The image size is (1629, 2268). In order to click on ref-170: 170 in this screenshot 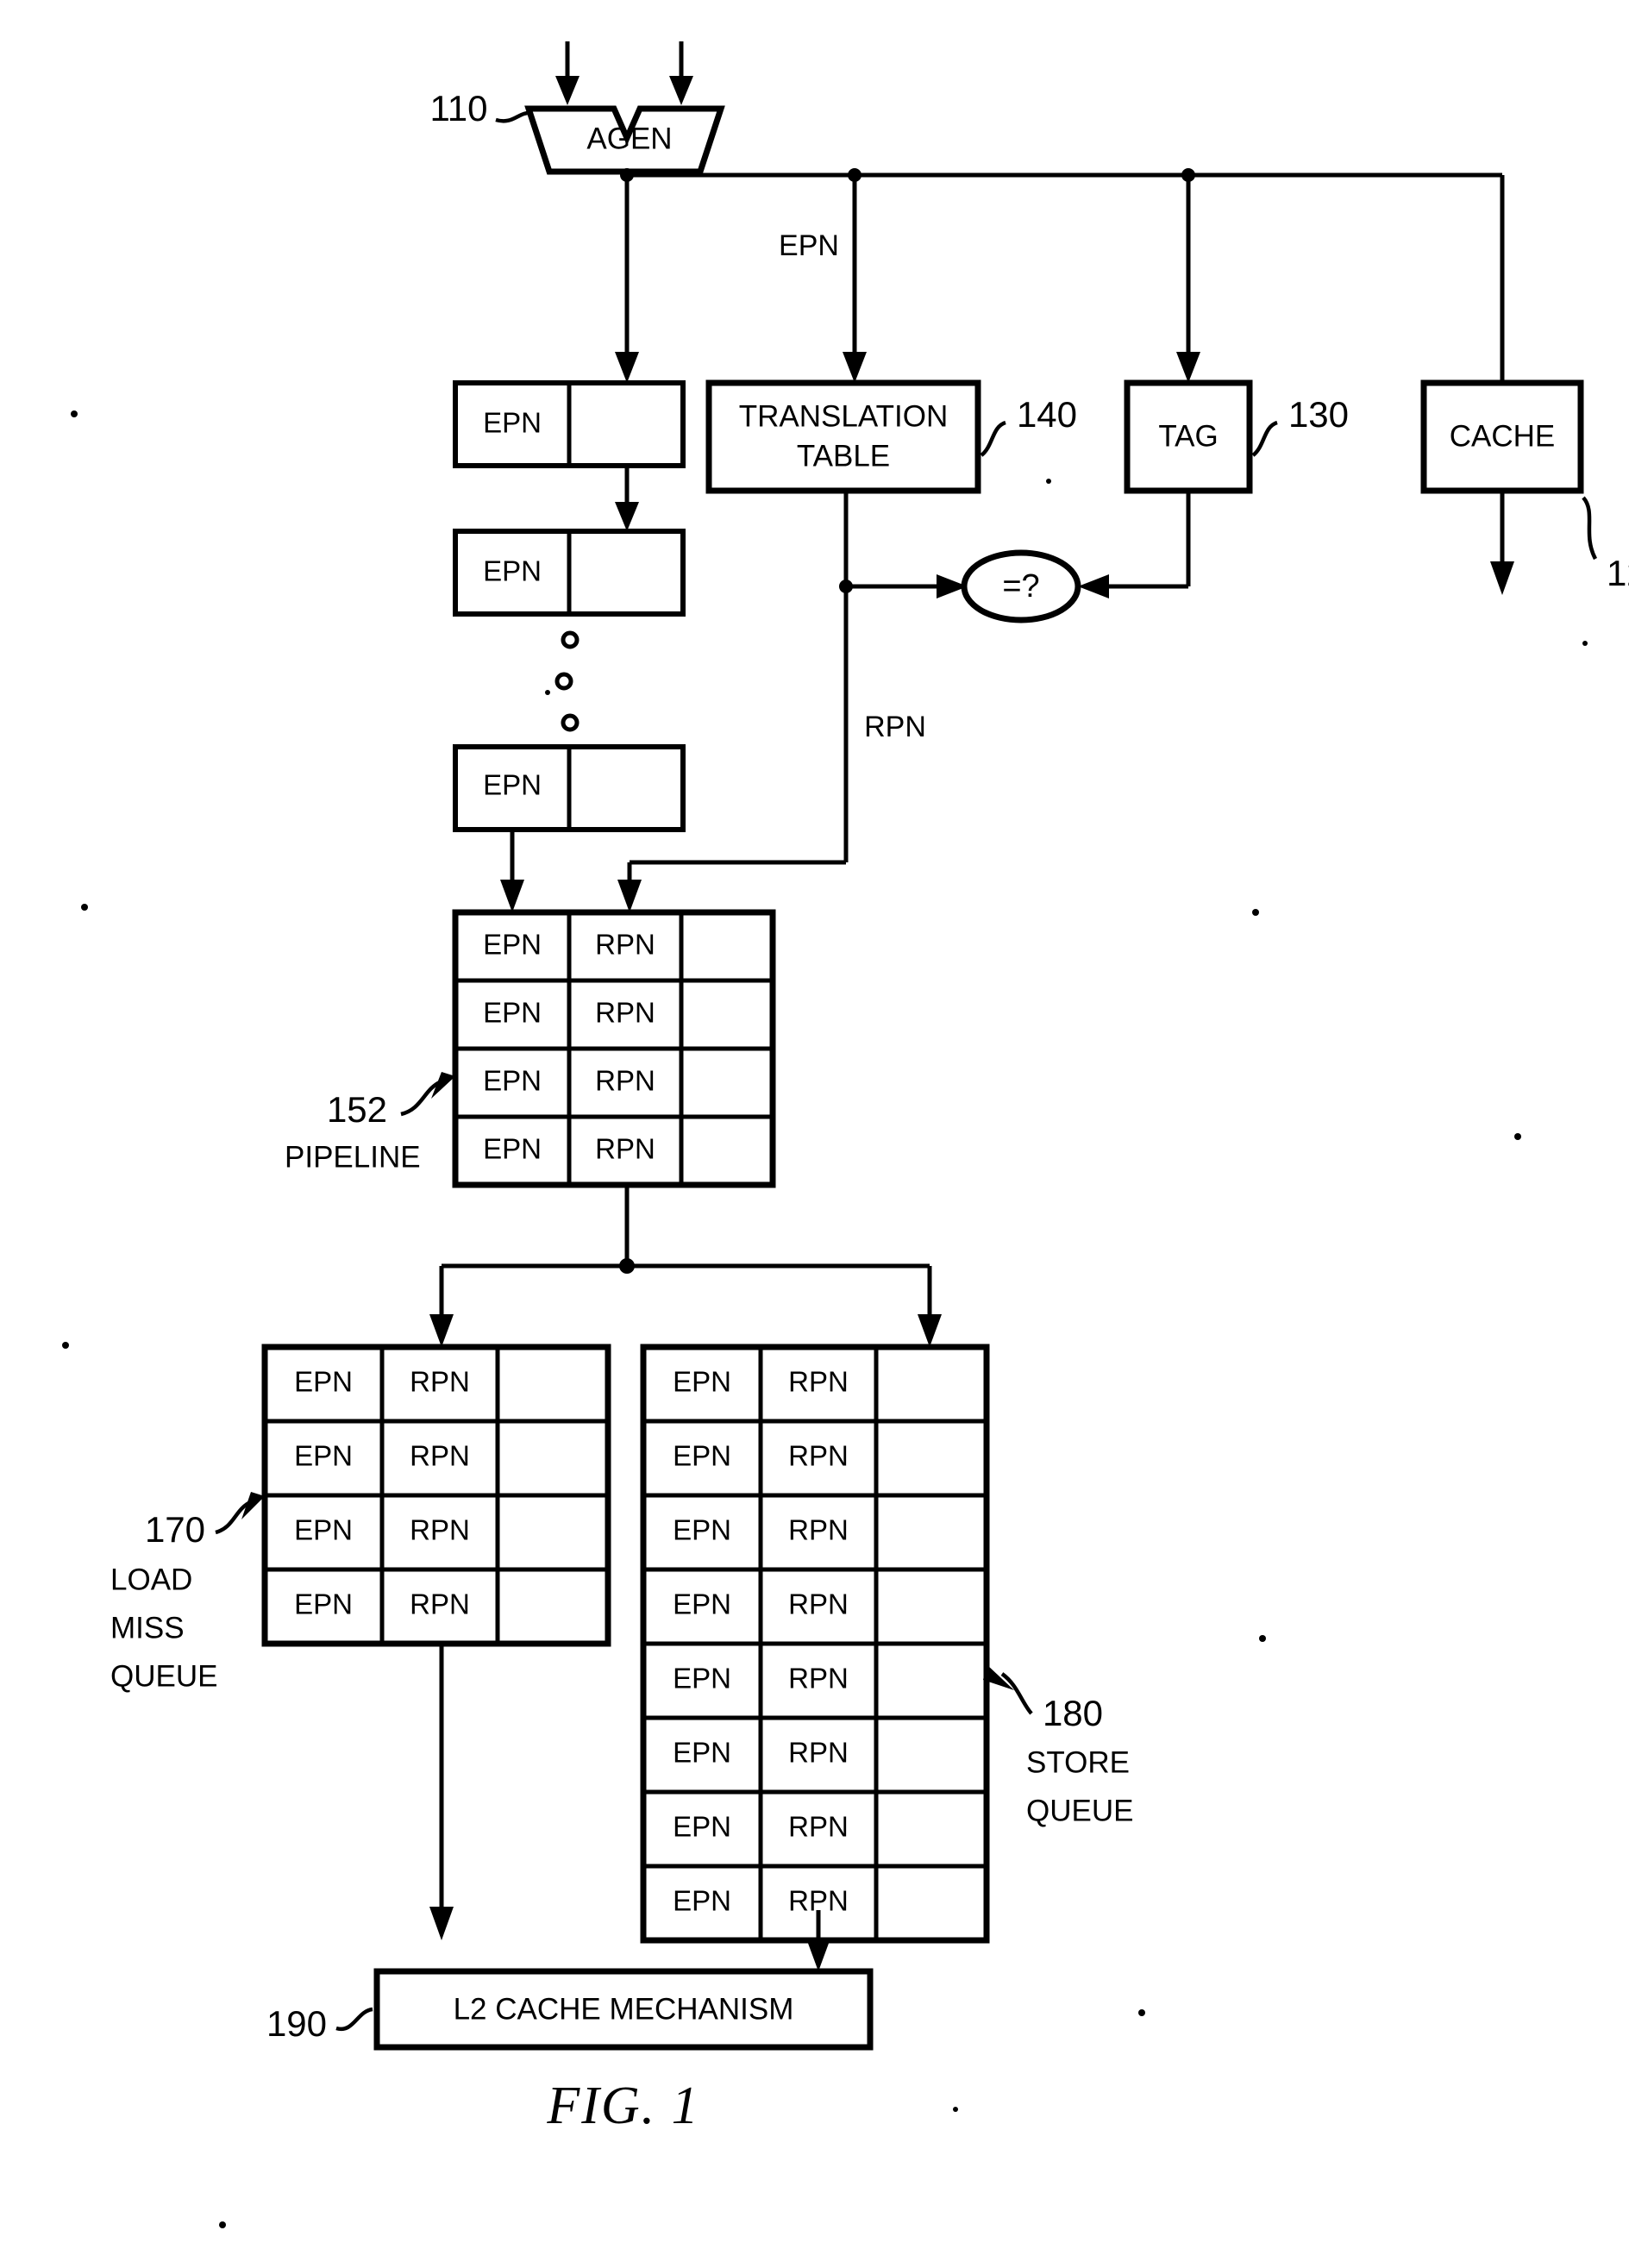, I will do `click(175, 1529)`.